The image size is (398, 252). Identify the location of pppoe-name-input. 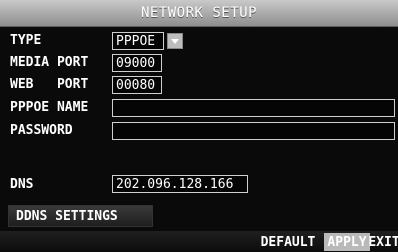
(253, 108).